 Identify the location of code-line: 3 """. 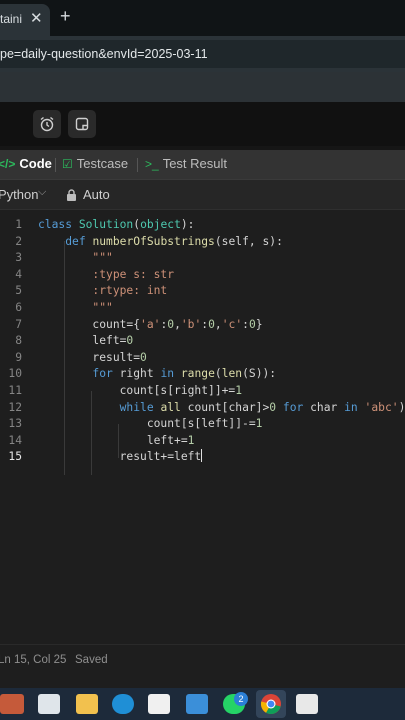
(202, 258).